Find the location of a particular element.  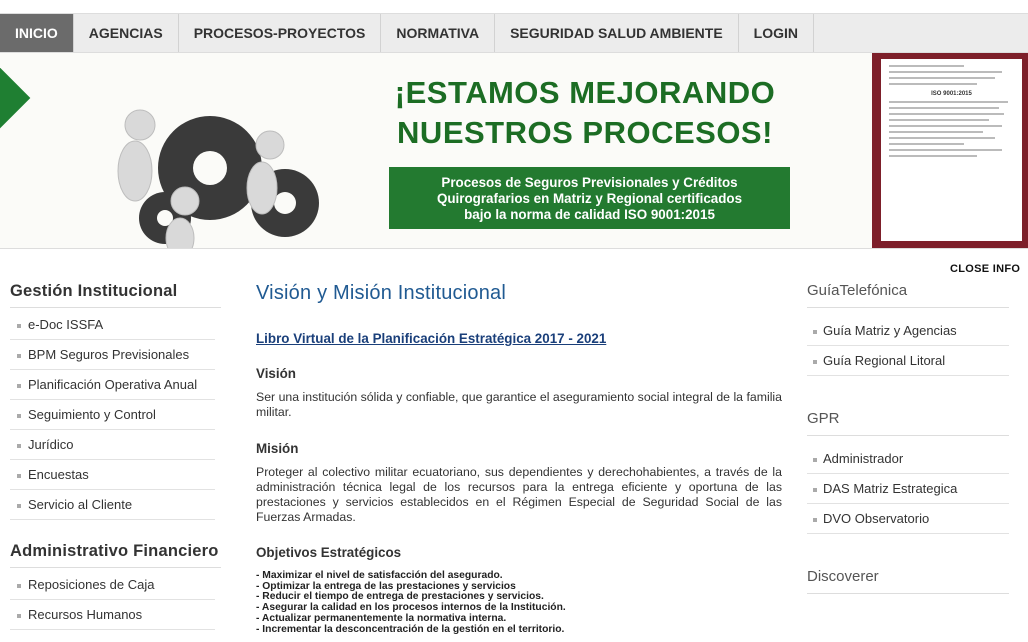

nav-seguridad-salud-ambiente: SEGURIDAD SALUD AMBIENTE is located at coordinates (617, 33).